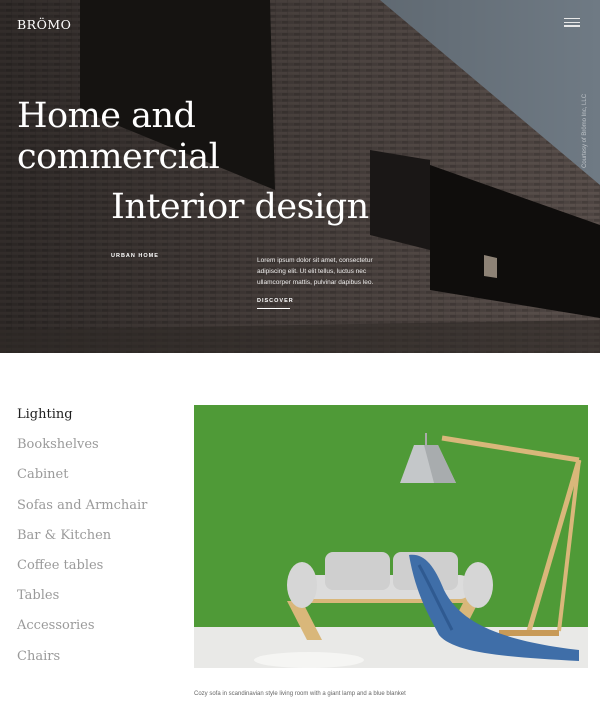 This screenshot has width=600, height=711. What do you see at coordinates (106, 116) in the screenshot?
I see `hero-headline-line-1: Home and` at bounding box center [106, 116].